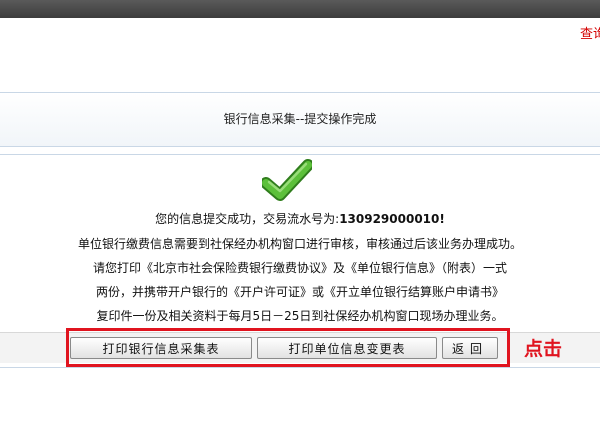 This screenshot has width=600, height=441. Describe the element at coordinates (299, 292) in the screenshot. I see `info-line-4: 两份，并携带开户银行的《开户许可证》或《开立单位银行结算账户申请书》` at that location.